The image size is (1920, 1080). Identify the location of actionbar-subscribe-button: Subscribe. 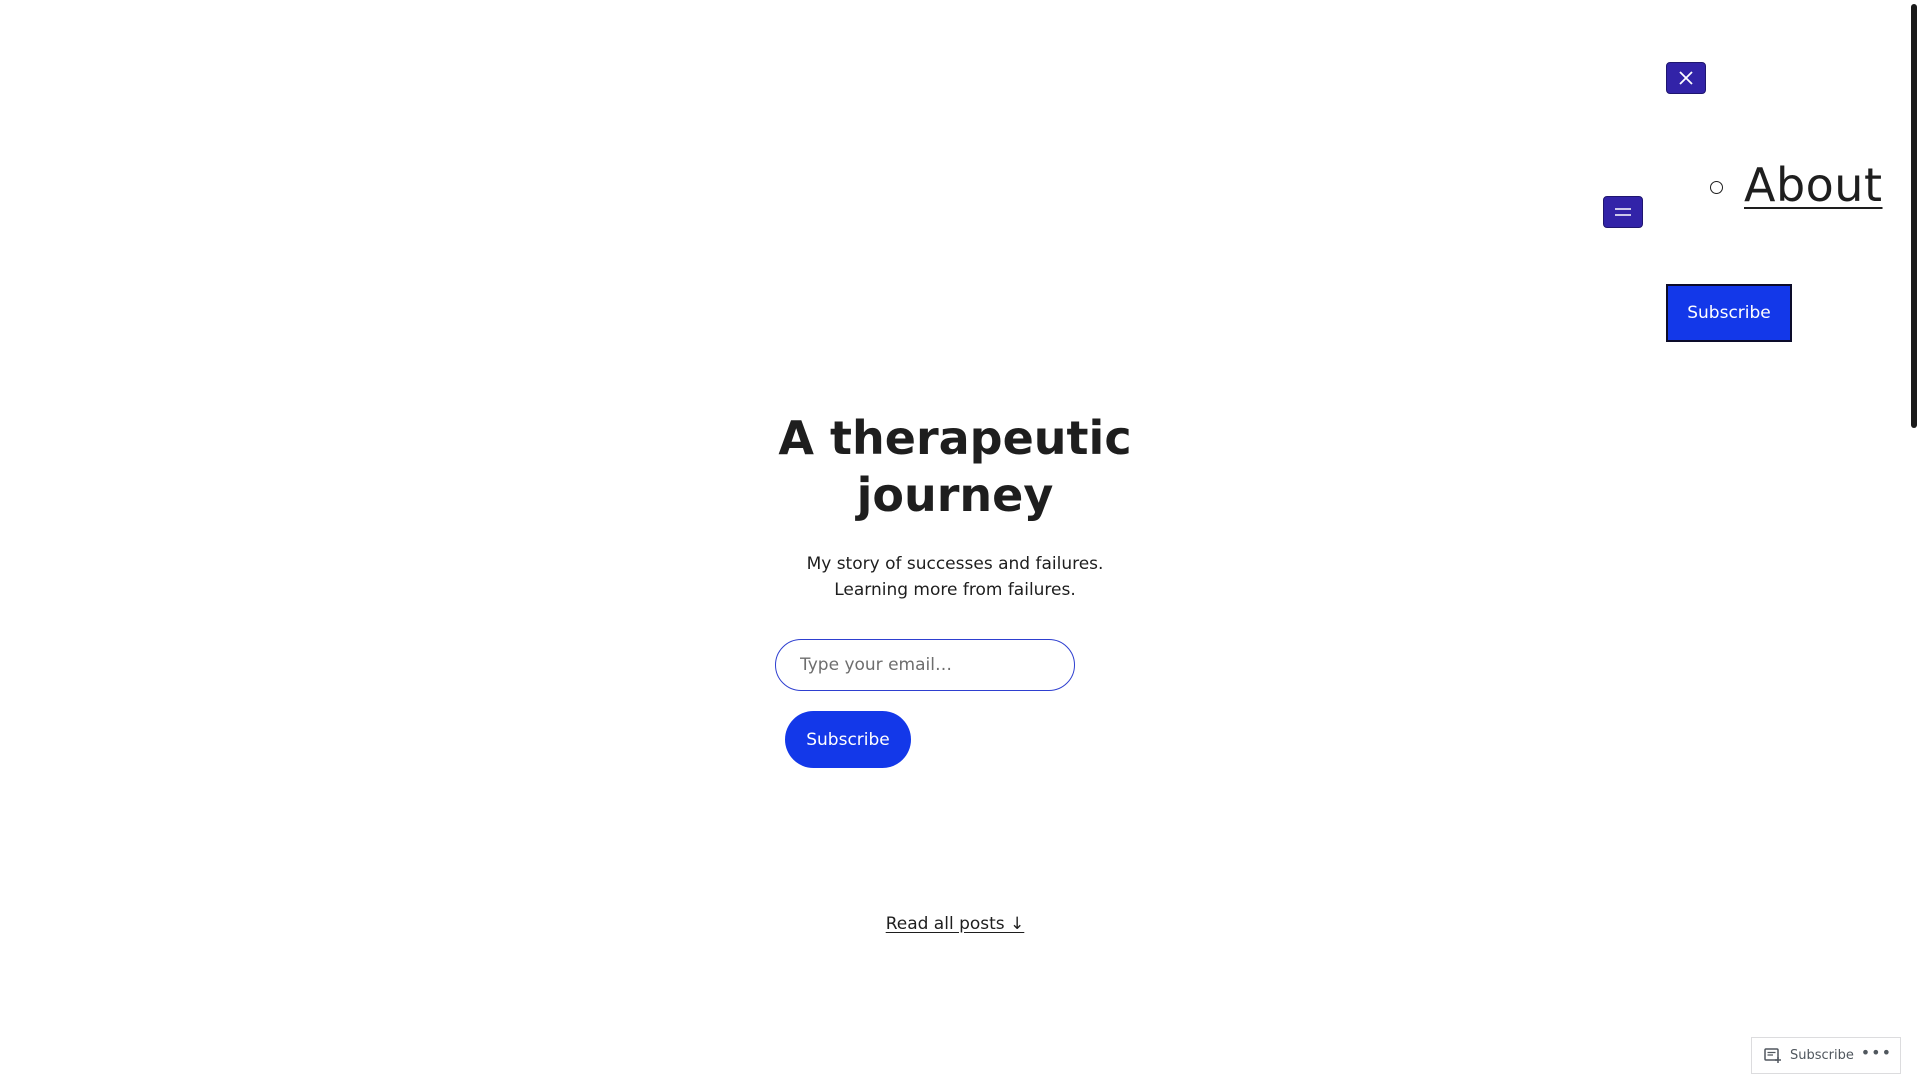
(1809, 1055).